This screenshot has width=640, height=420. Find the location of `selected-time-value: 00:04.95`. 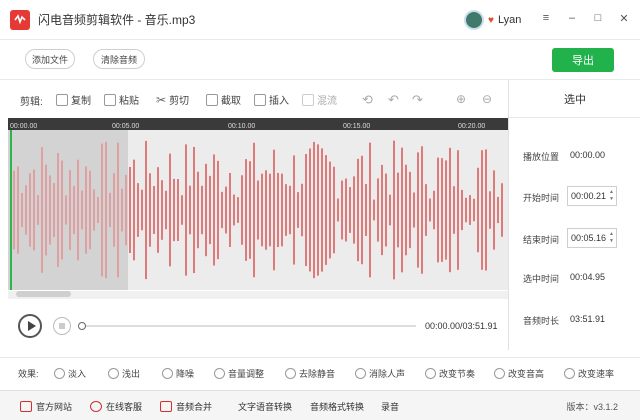

selected-time-value: 00:04.95 is located at coordinates (588, 277).